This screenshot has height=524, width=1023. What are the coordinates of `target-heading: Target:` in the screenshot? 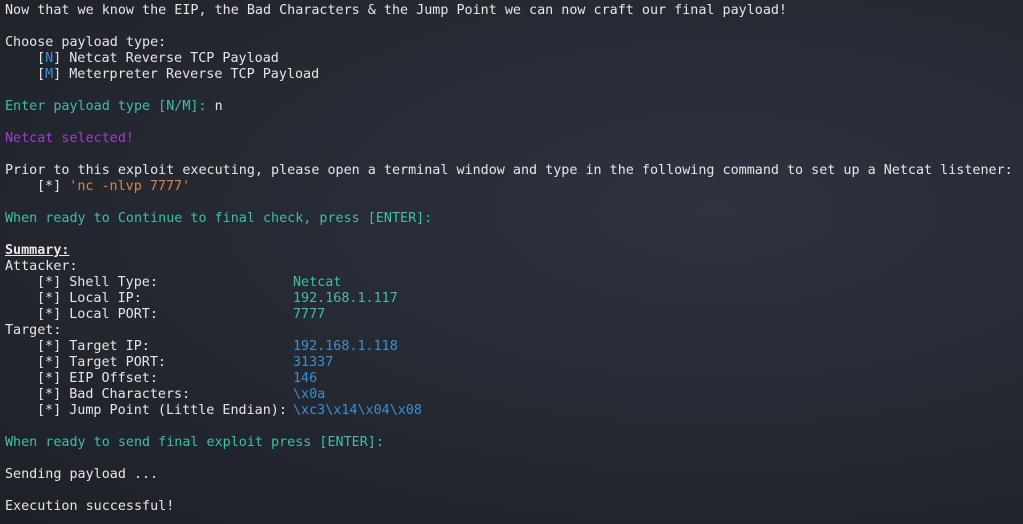 It's located at (33, 330).